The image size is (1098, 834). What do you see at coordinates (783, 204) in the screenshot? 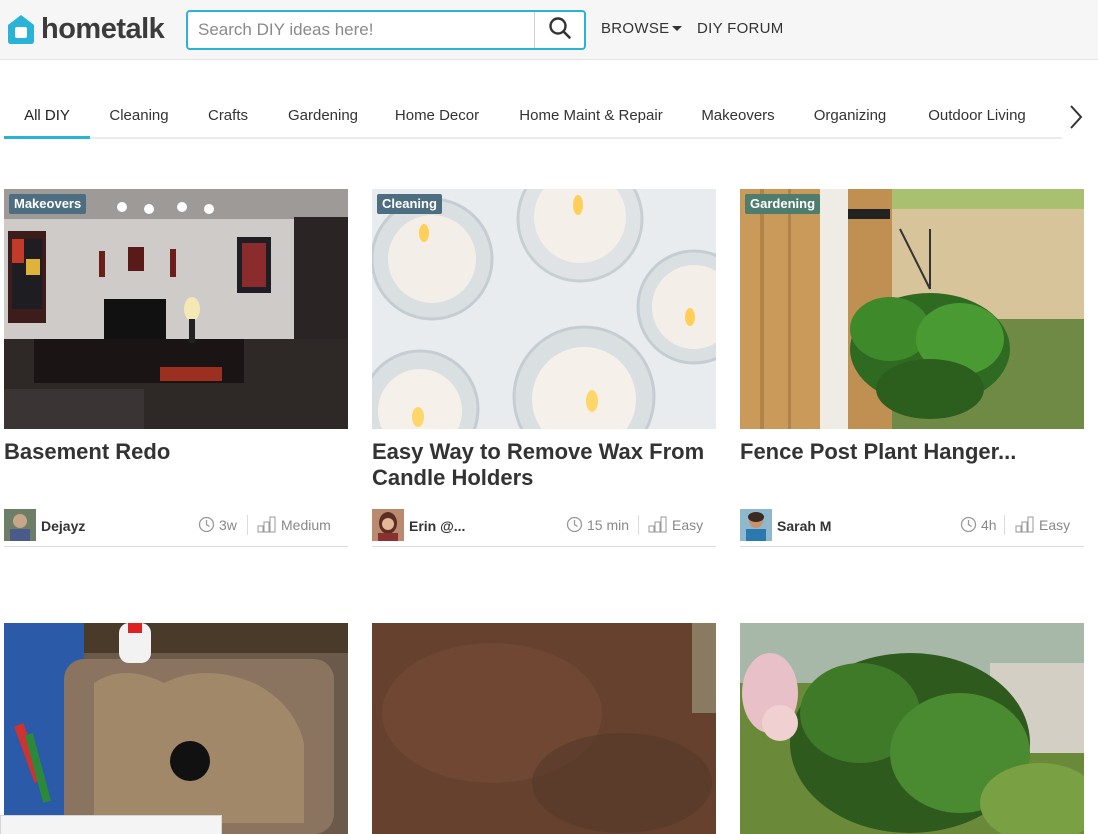
I see `category-badge: Gardening` at bounding box center [783, 204].